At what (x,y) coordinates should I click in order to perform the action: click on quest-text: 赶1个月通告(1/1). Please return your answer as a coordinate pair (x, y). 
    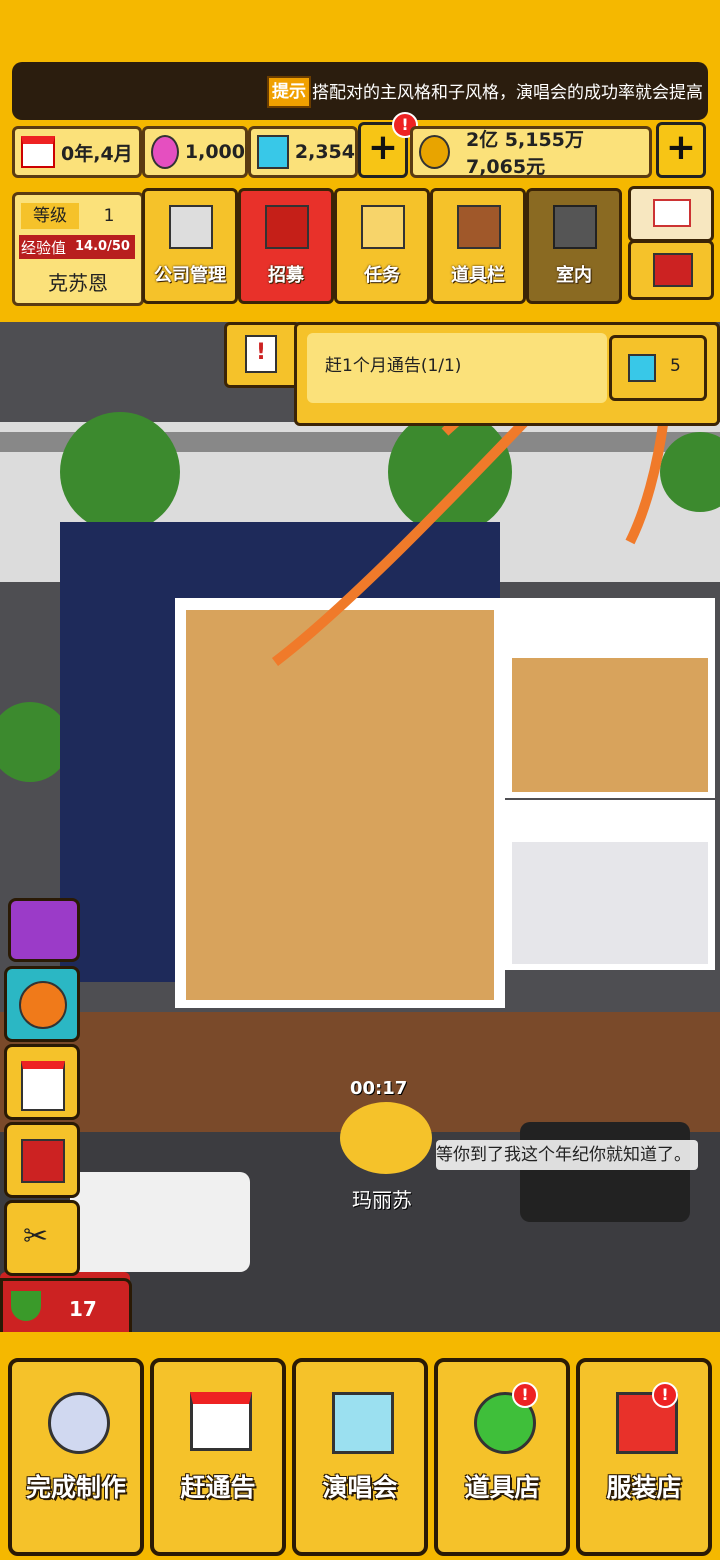
    Looking at the image, I should click on (393, 366).